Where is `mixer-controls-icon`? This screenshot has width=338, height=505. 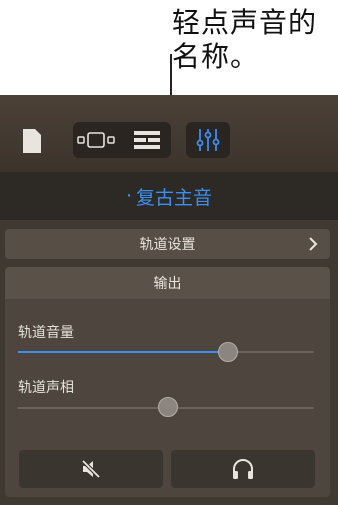
mixer-controls-icon is located at coordinates (208, 140).